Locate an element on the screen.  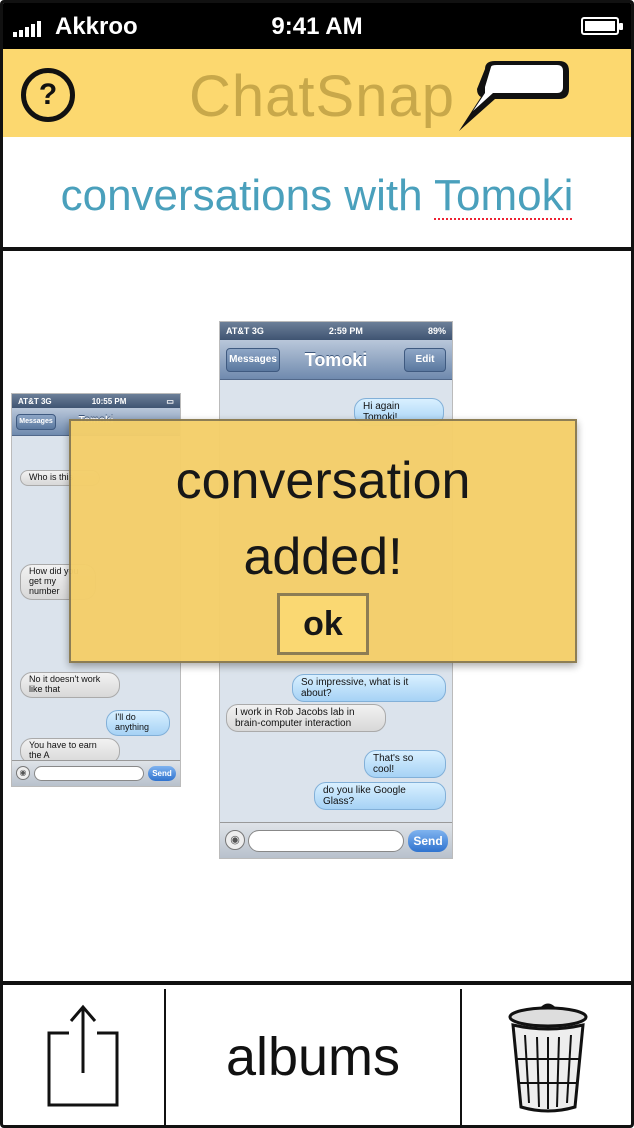
speech-bubble-icon is located at coordinates (514, 96).